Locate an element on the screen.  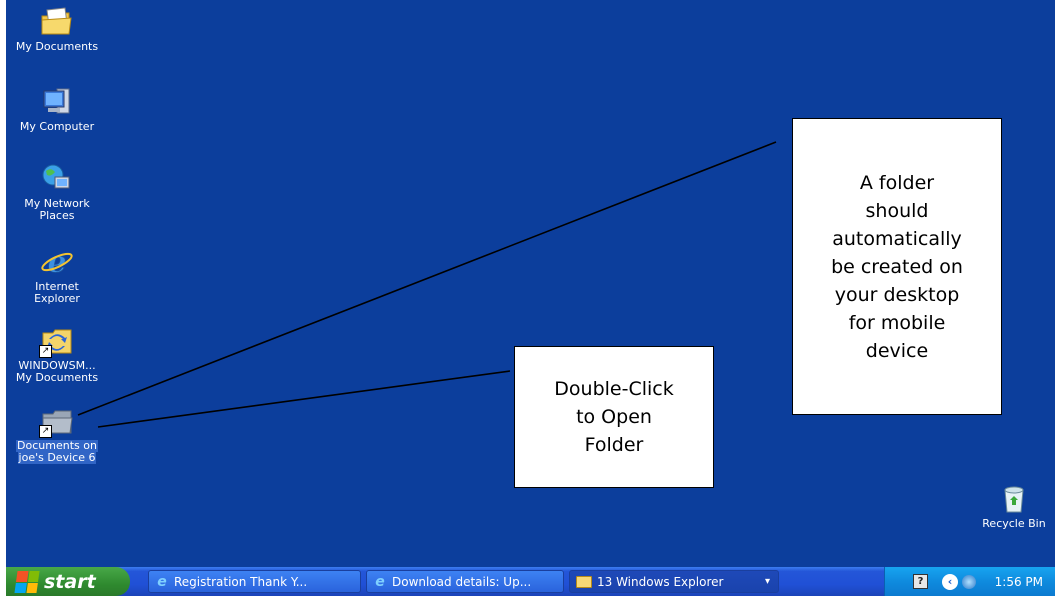
start-label: start is located at coordinates (70, 581).